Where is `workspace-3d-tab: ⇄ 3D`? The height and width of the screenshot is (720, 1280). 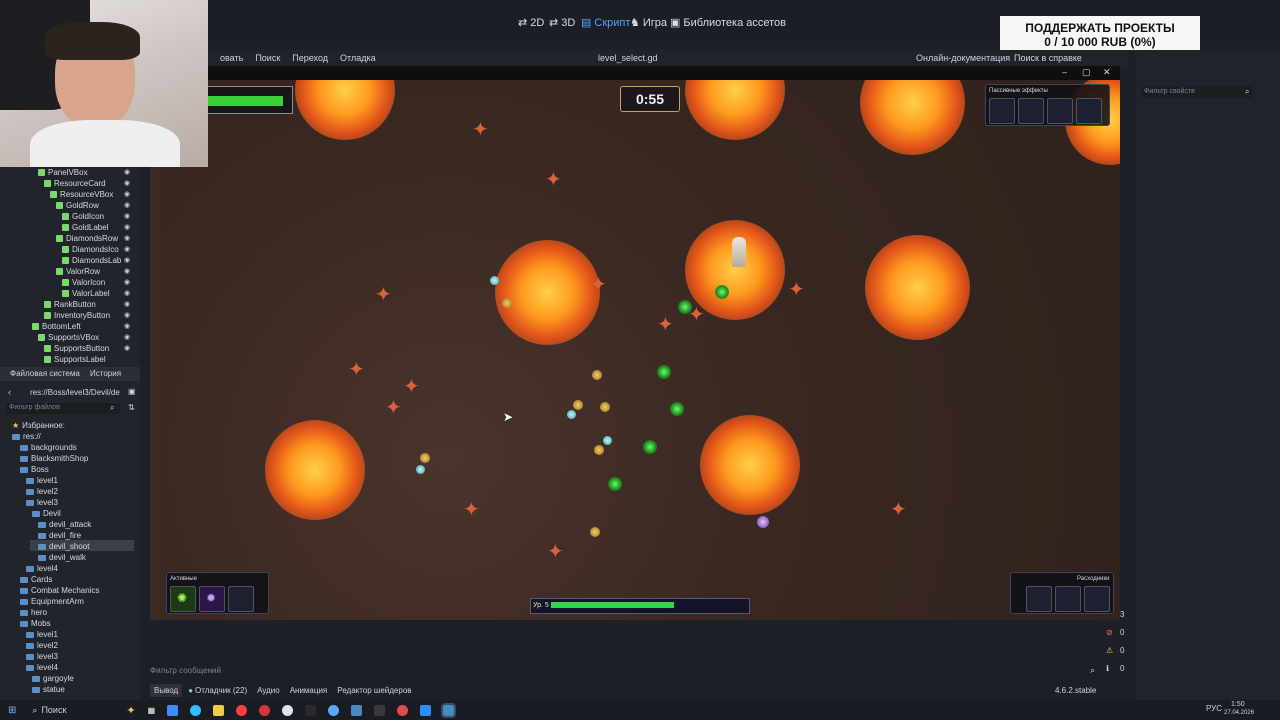
workspace-3d-tab: ⇄ 3D is located at coordinates (562, 23).